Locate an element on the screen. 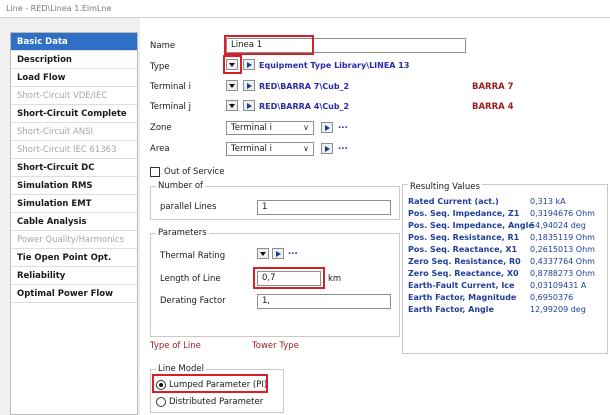  terminal-i-jump-button is located at coordinates (249, 85).